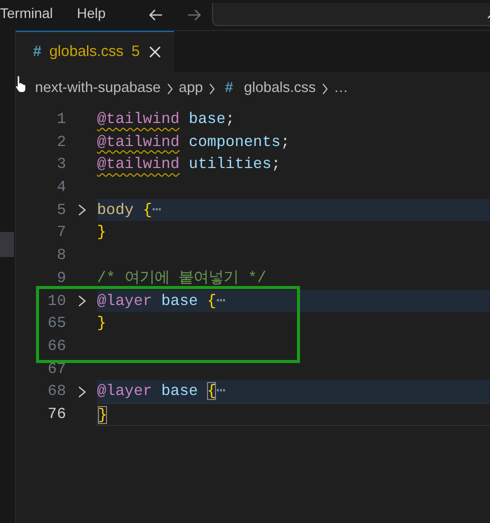 The image size is (490, 523). What do you see at coordinates (56, 323) in the screenshot?
I see `line-number: 65` at bounding box center [56, 323].